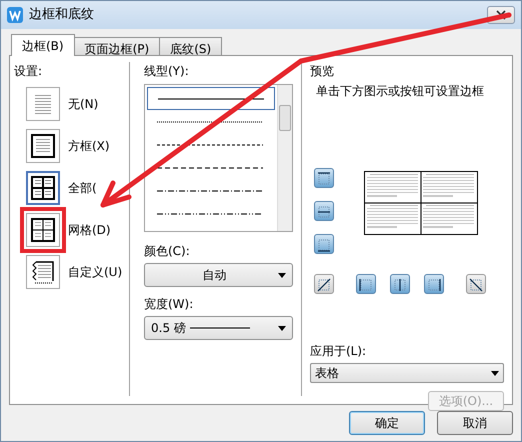 This screenshot has width=522, height=442. I want to click on dialog-button: 确定, so click(387, 423).